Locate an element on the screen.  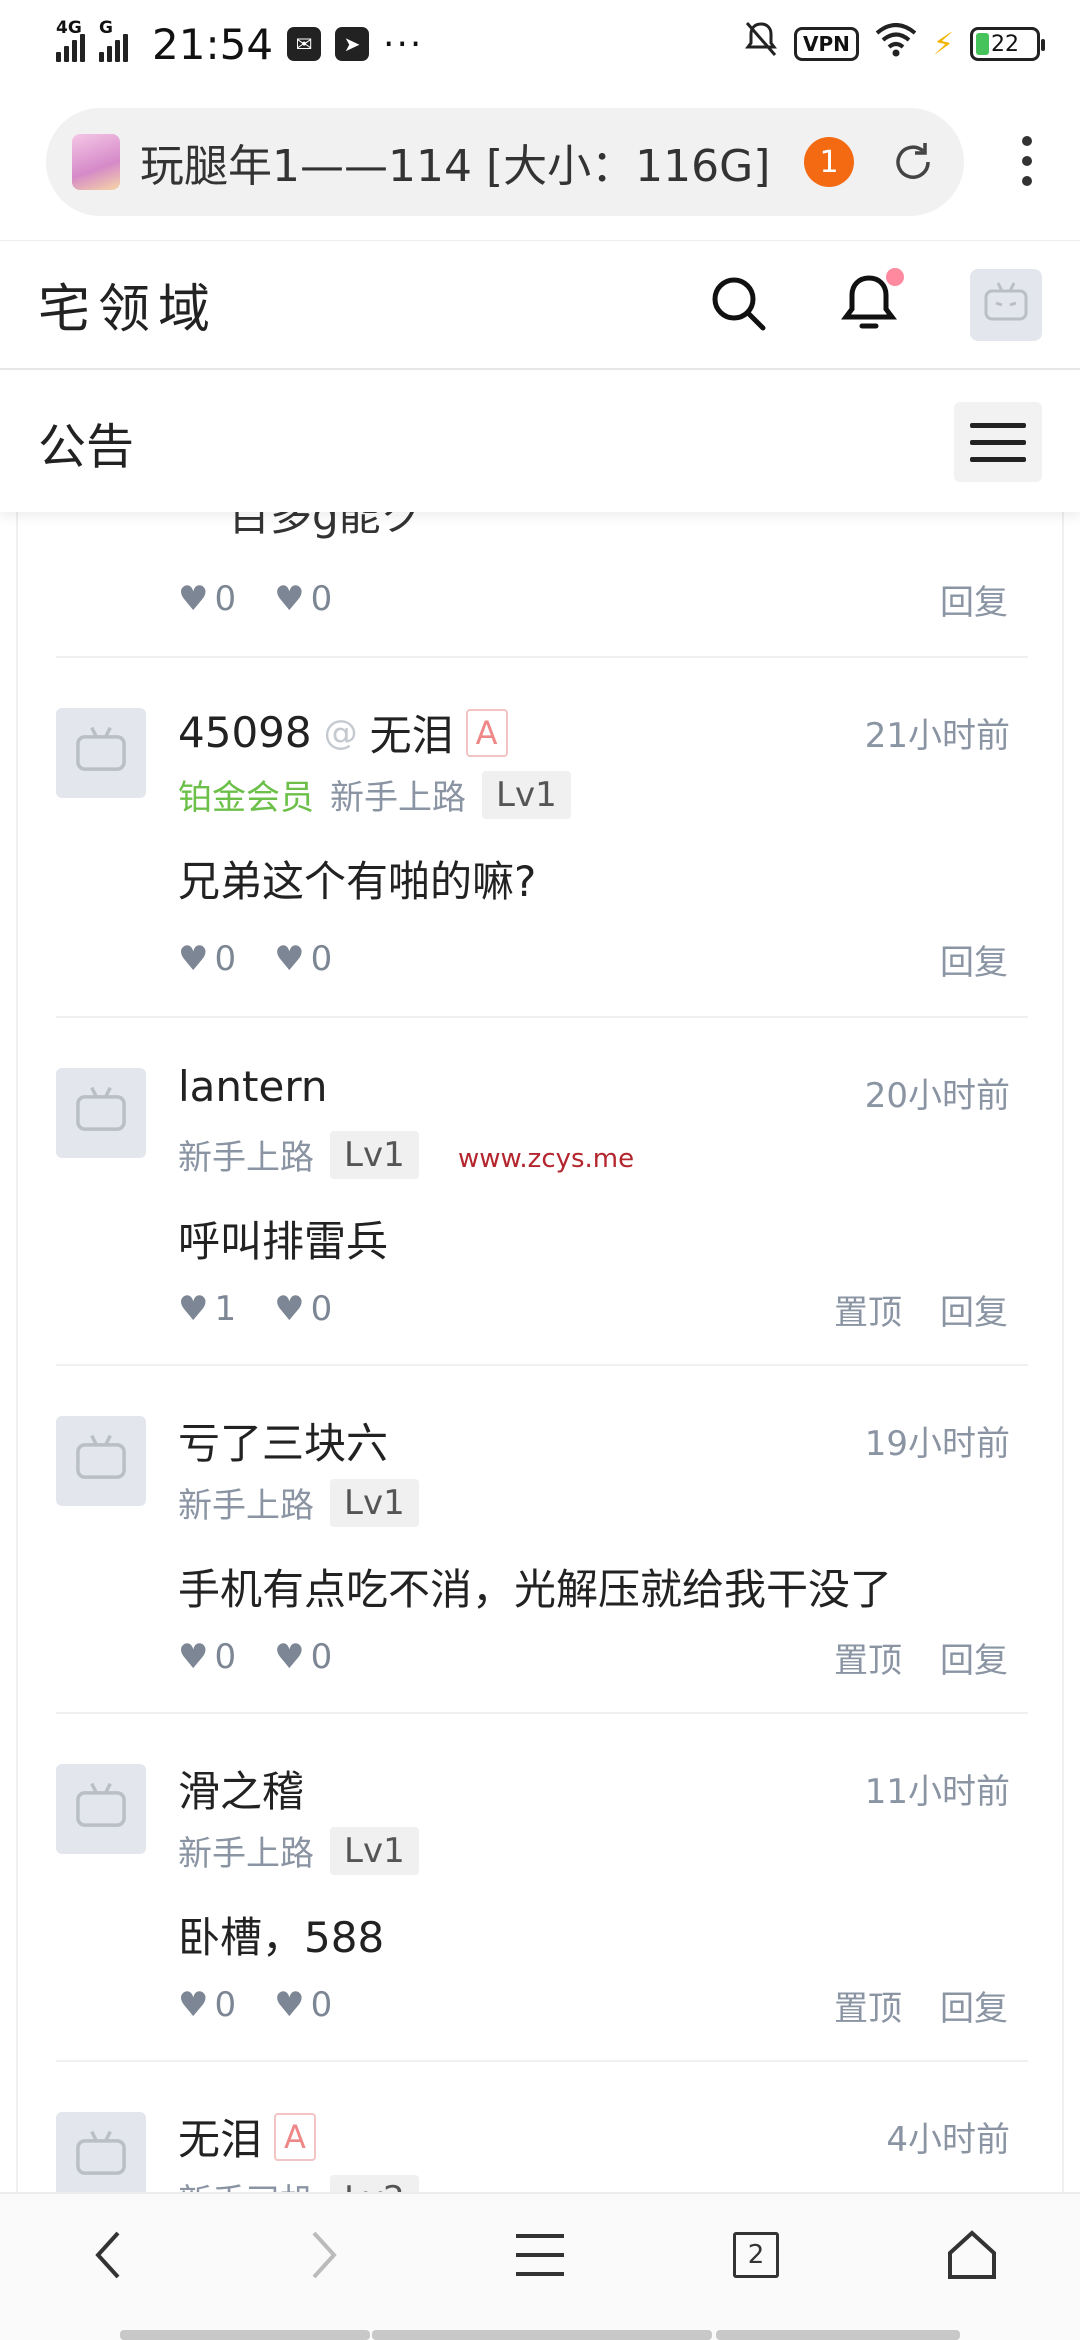
comment-time: 4小时前 is located at coordinates (948, 2140).